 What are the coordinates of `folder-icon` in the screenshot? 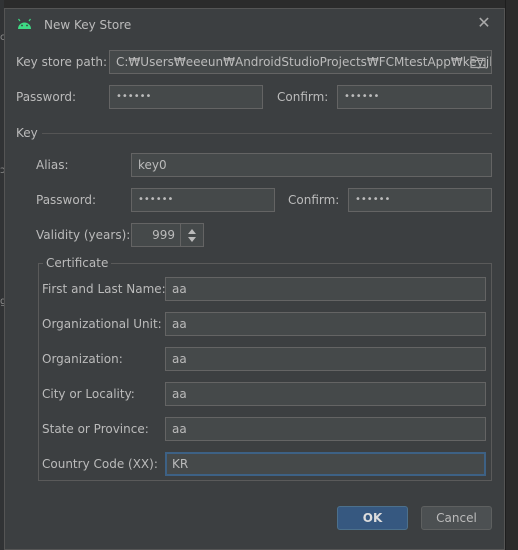 It's located at (478, 62).